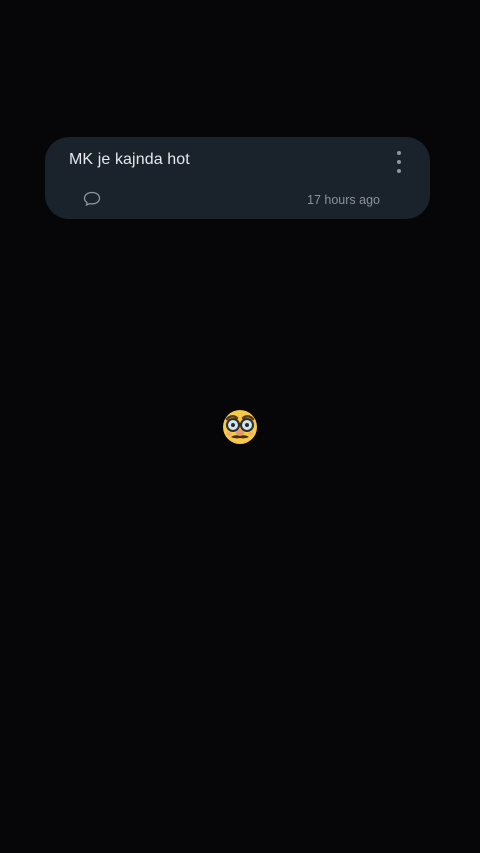  What do you see at coordinates (343, 200) in the screenshot?
I see `post-timestamp: 17 hours ago` at bounding box center [343, 200].